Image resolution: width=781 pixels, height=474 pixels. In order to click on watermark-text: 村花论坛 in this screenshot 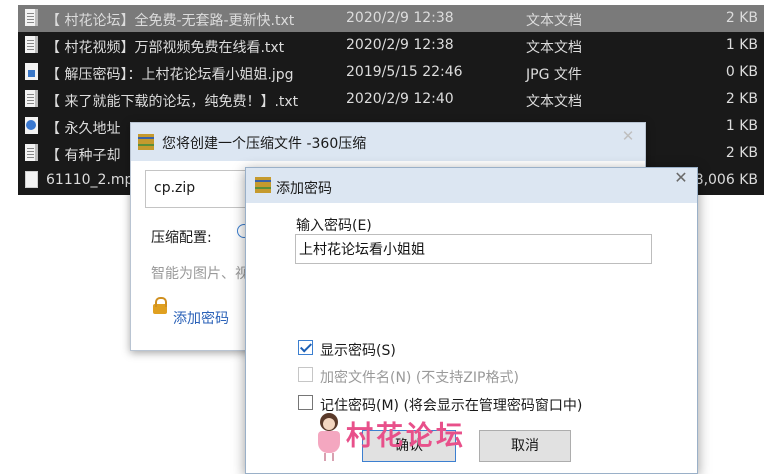, I will do `click(406, 436)`.